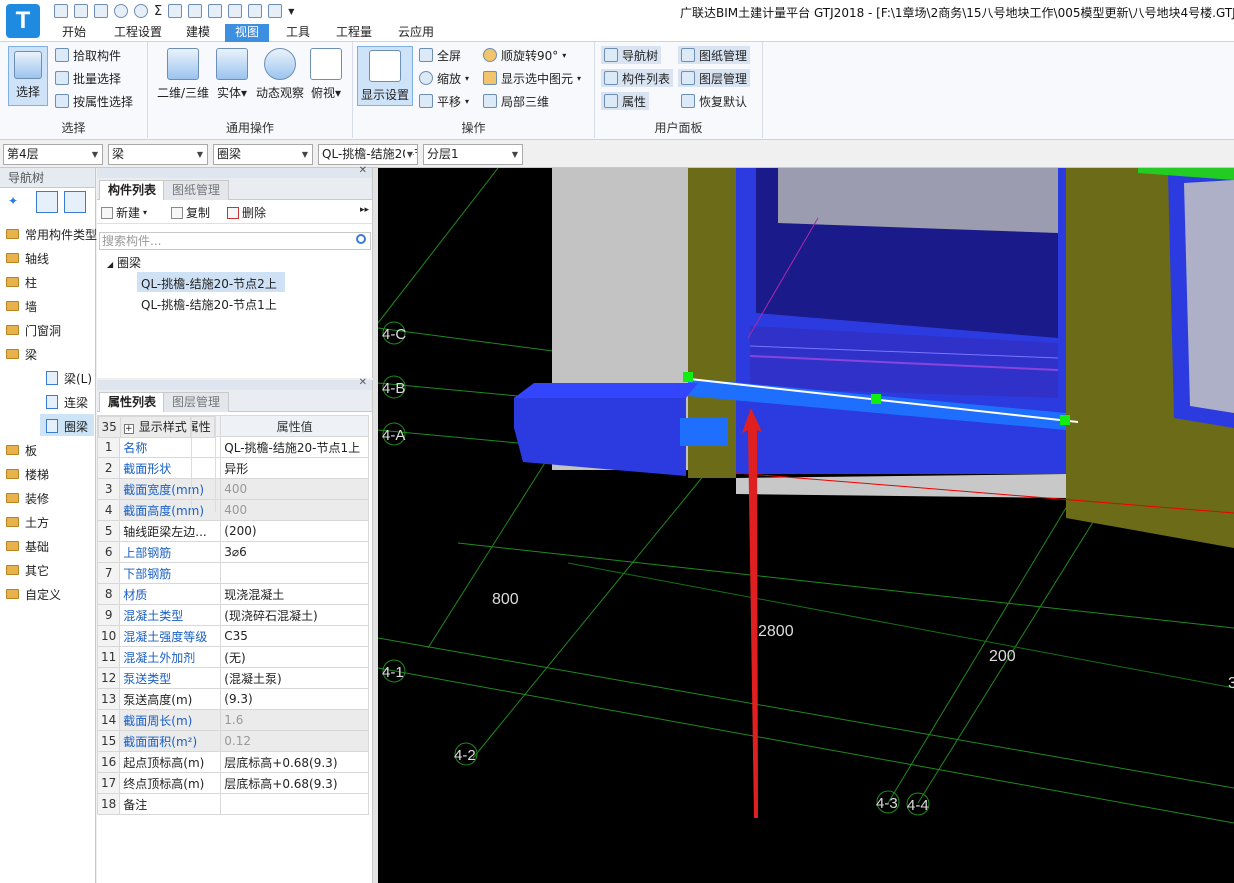 This screenshot has width=1234, height=883. I want to click on sum-icon: Σ, so click(158, 11).